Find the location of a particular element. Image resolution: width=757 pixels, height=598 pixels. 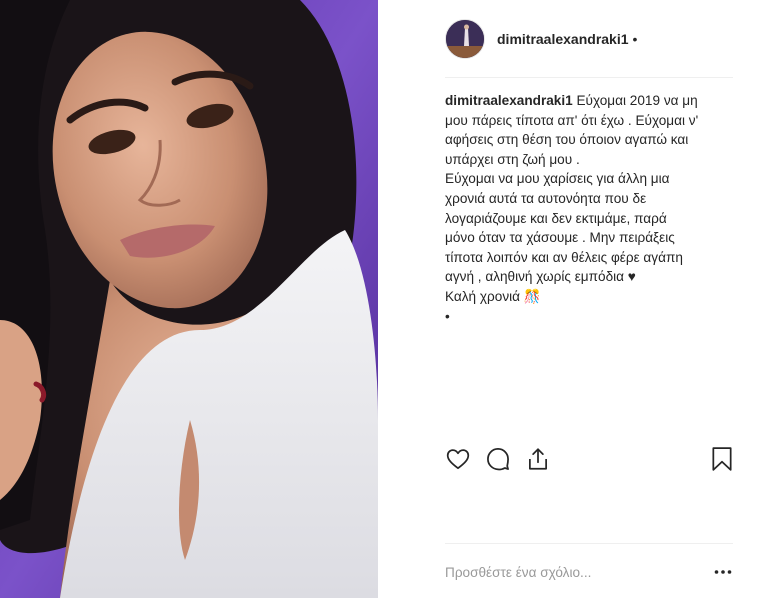

save-button is located at coordinates (723, 460).